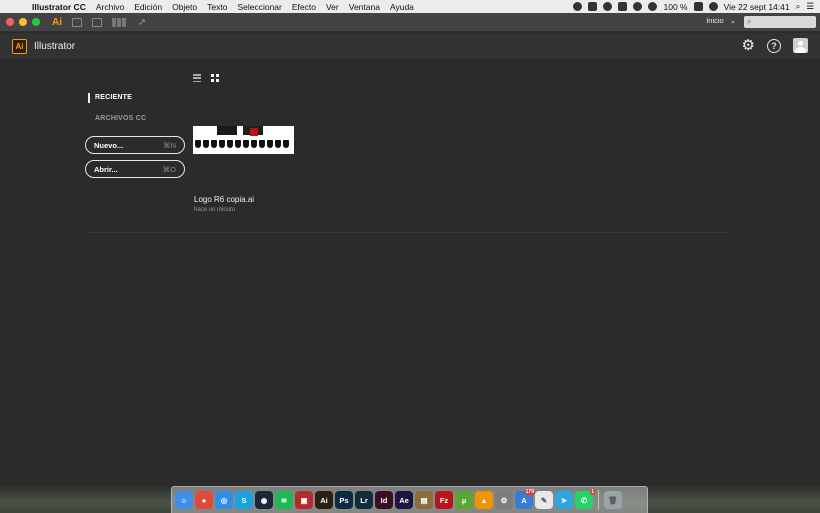 This screenshot has width=820, height=513. Describe the element at coordinates (798, 6) in the screenshot. I see `spotlight-icon: ⌕` at that location.